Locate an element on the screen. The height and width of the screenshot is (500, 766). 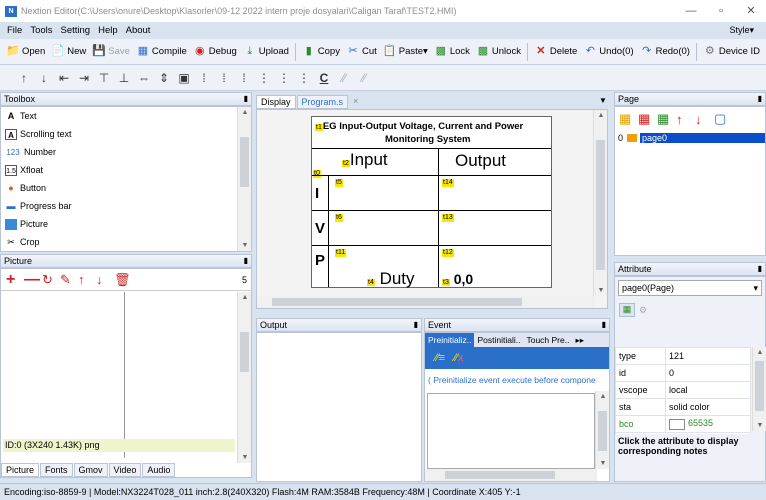
t12-tag: t12 is located at coordinates (448, 253).